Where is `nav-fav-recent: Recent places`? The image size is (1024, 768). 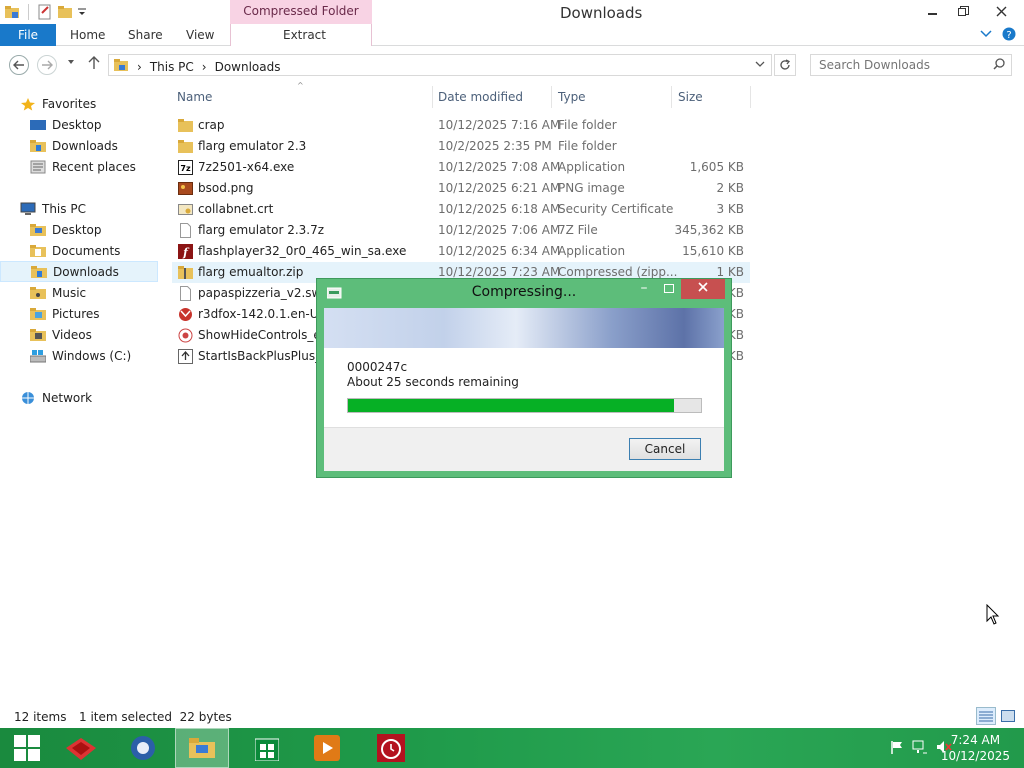 nav-fav-recent: Recent places is located at coordinates (94, 166).